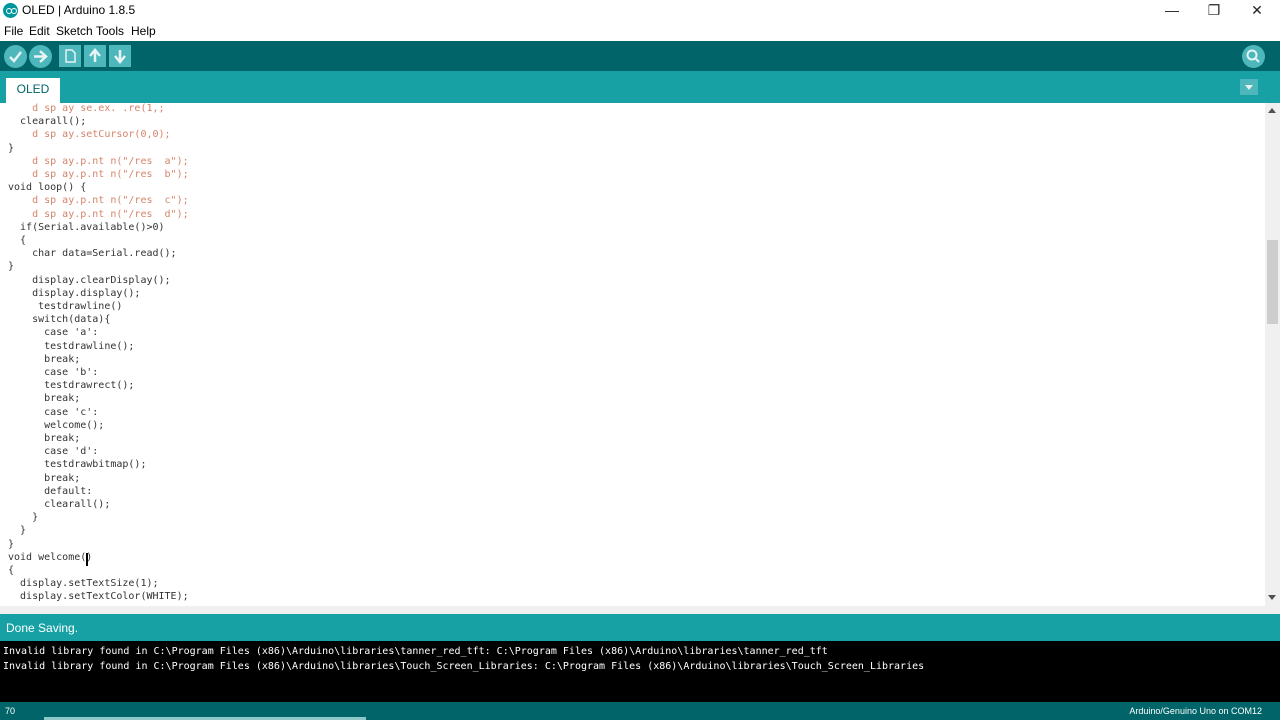 Image resolution: width=1280 pixels, height=720 pixels. Describe the element at coordinates (1214, 11) in the screenshot. I see `restore-button: ❐` at that location.